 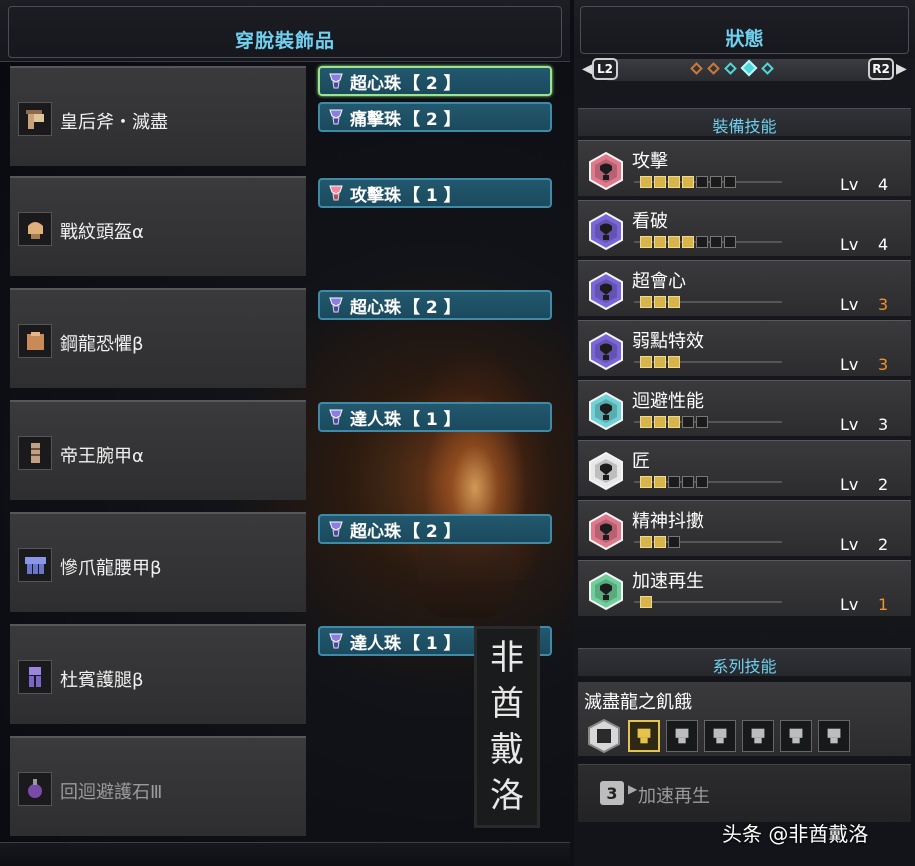 What do you see at coordinates (114, 122) in the screenshot?
I see `equipment-name: 皇后斧・滅盡` at bounding box center [114, 122].